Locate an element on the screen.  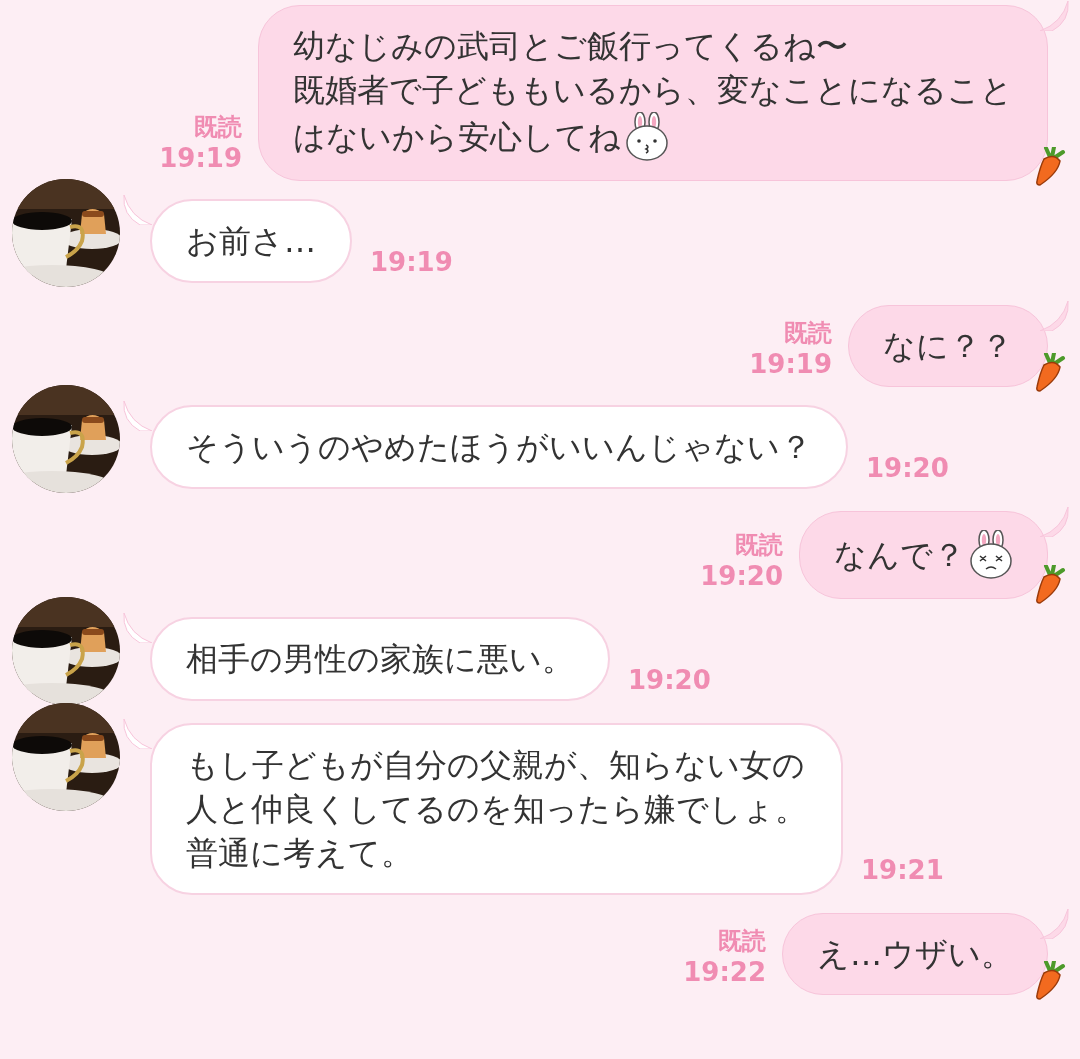
message-text: 人と仲良くしてるのを知ったら嫌でしょ。 is located at coordinates (496, 809).